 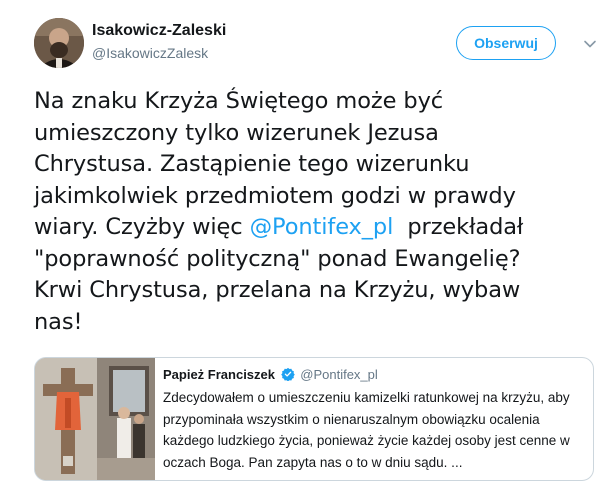 I want to click on tweet-line: Na znaku Krzyża Świętego może być, so click(x=239, y=101).